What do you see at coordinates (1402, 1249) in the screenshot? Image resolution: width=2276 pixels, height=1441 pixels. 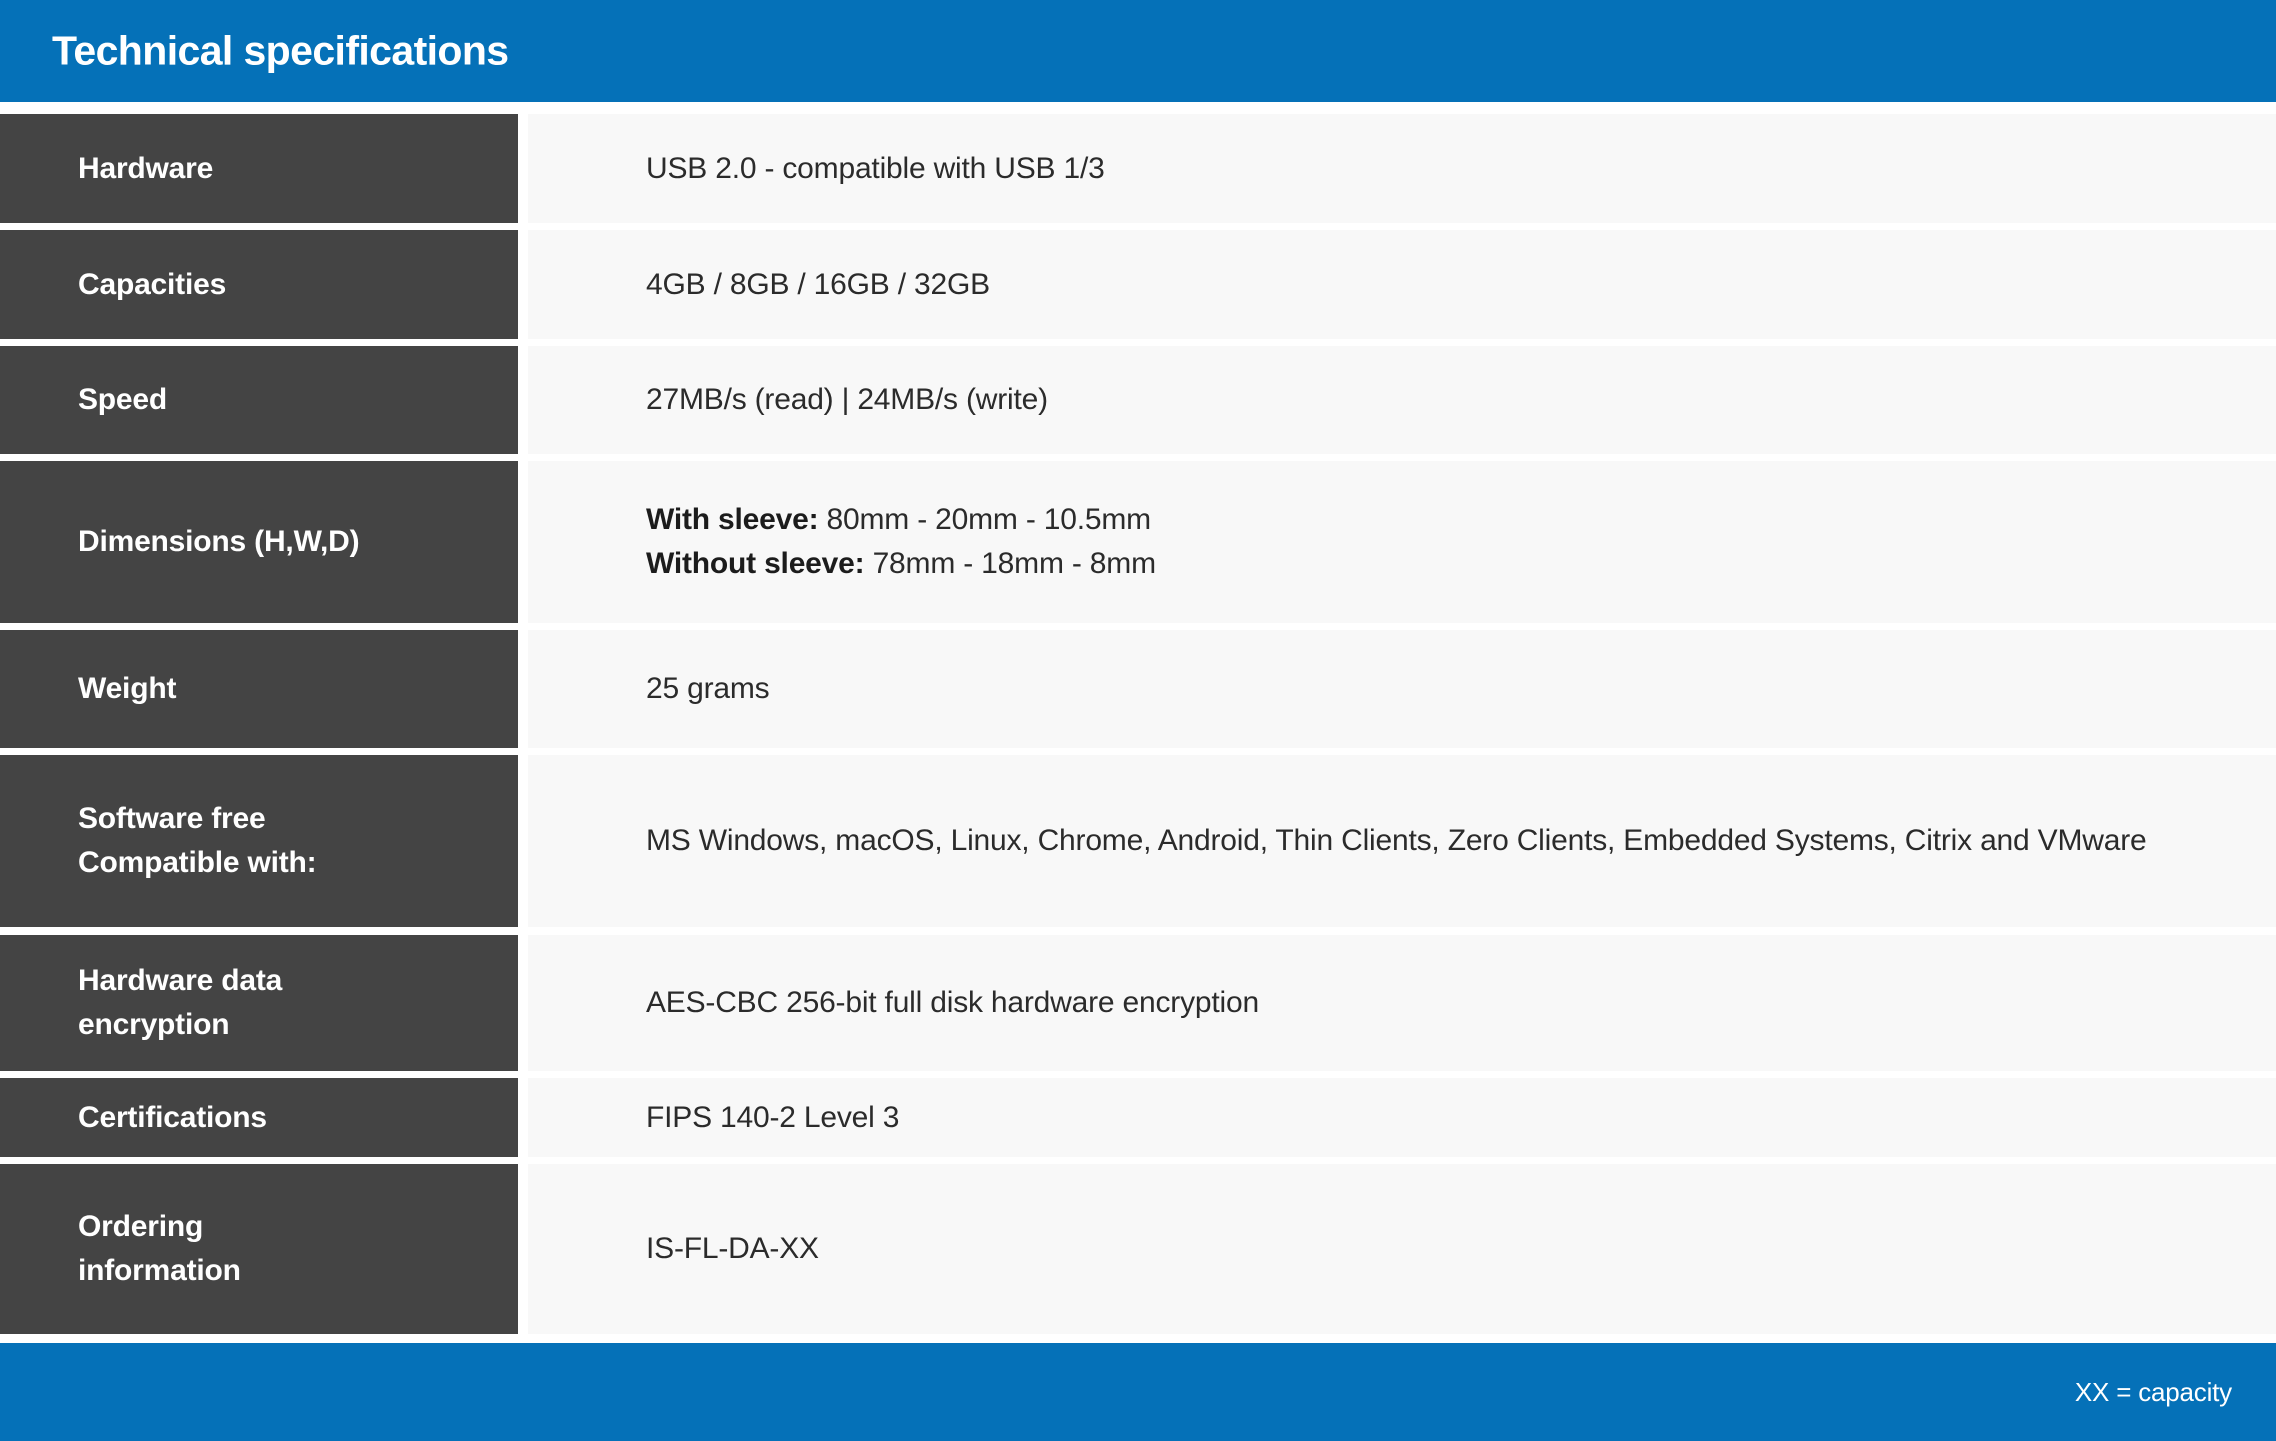 I see `spec-value-cell: IS-FL-DA-XX` at bounding box center [1402, 1249].